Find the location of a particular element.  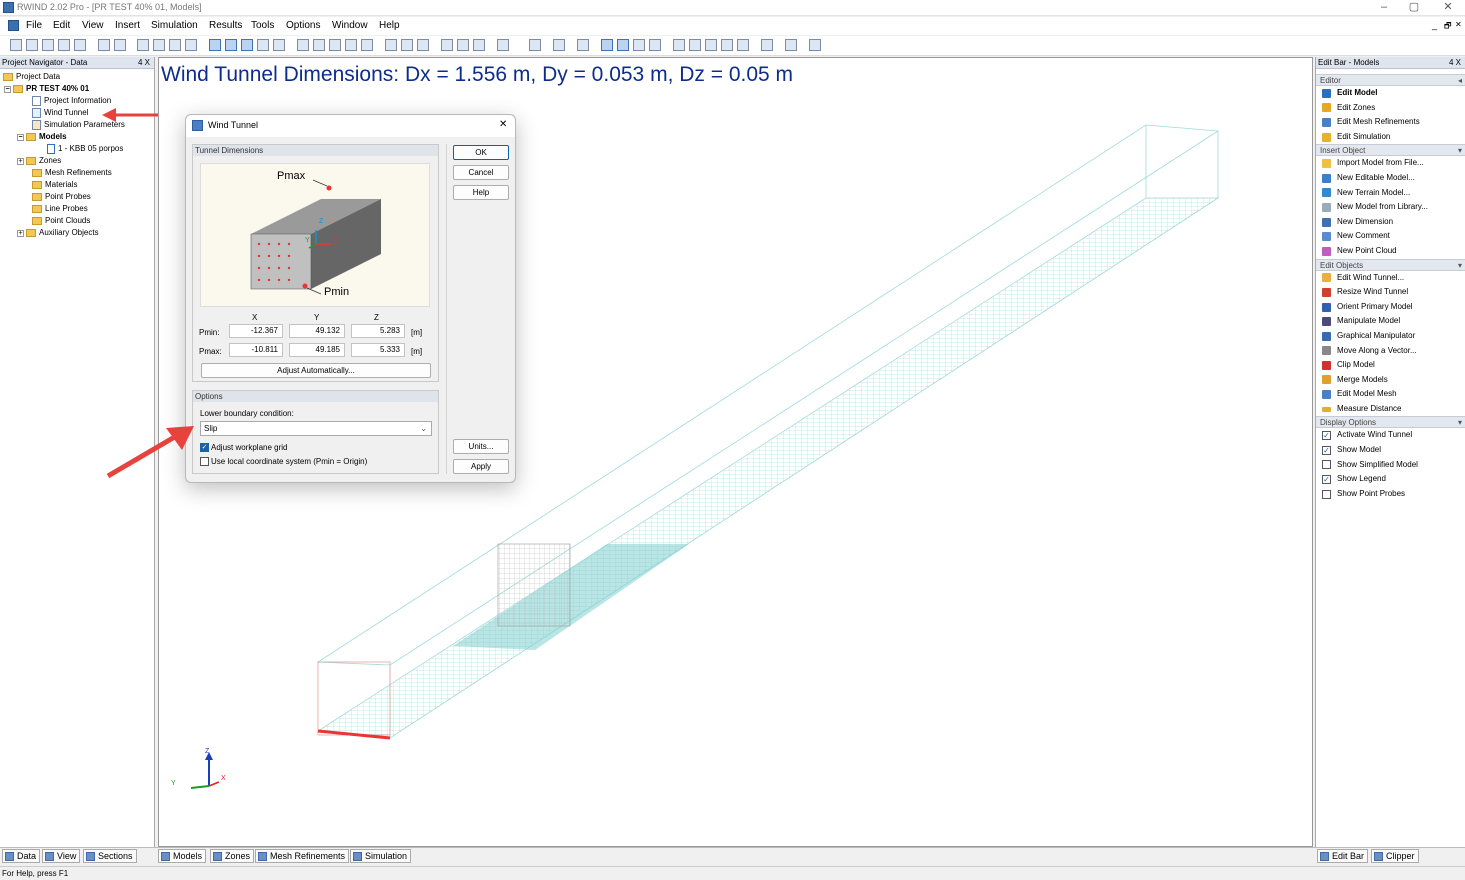

tab-sections: Sections is located at coordinates (110, 856).